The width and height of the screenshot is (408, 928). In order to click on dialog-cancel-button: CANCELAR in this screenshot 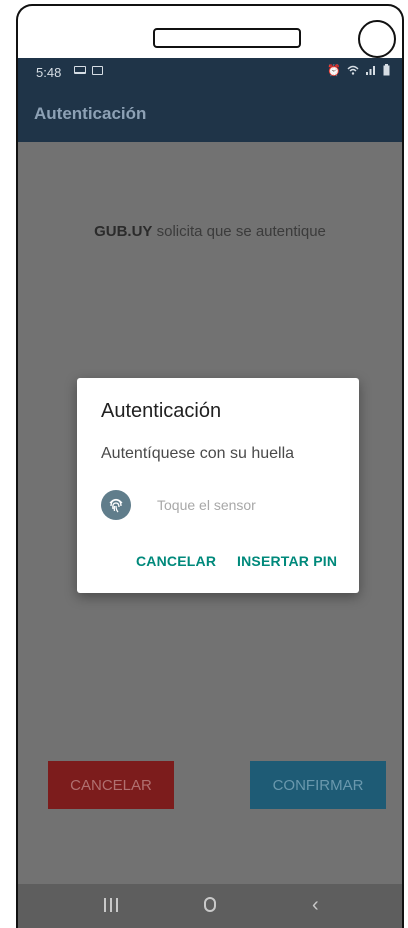, I will do `click(176, 561)`.